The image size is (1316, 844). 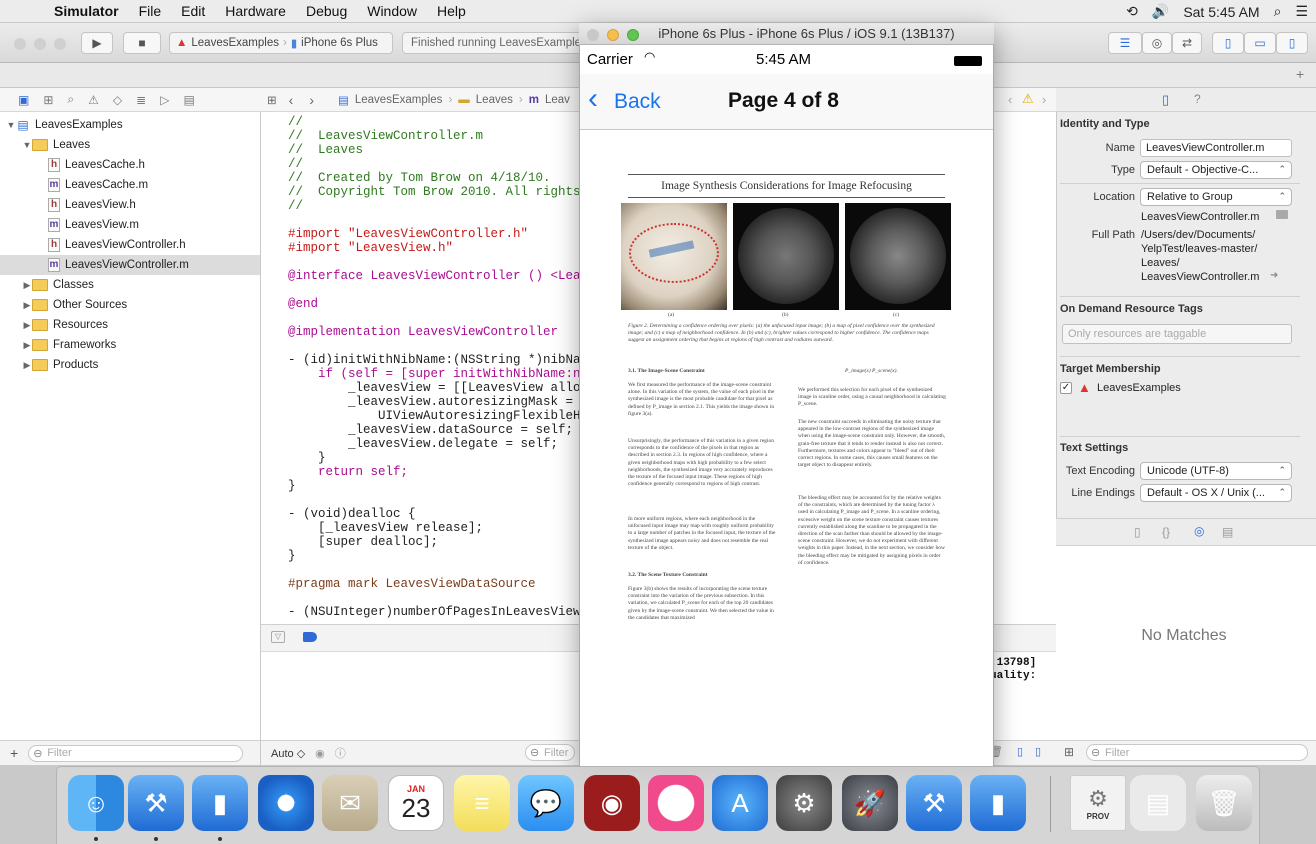 What do you see at coordinates (482, 803) in the screenshot?
I see `notes-icon: ≡` at bounding box center [482, 803].